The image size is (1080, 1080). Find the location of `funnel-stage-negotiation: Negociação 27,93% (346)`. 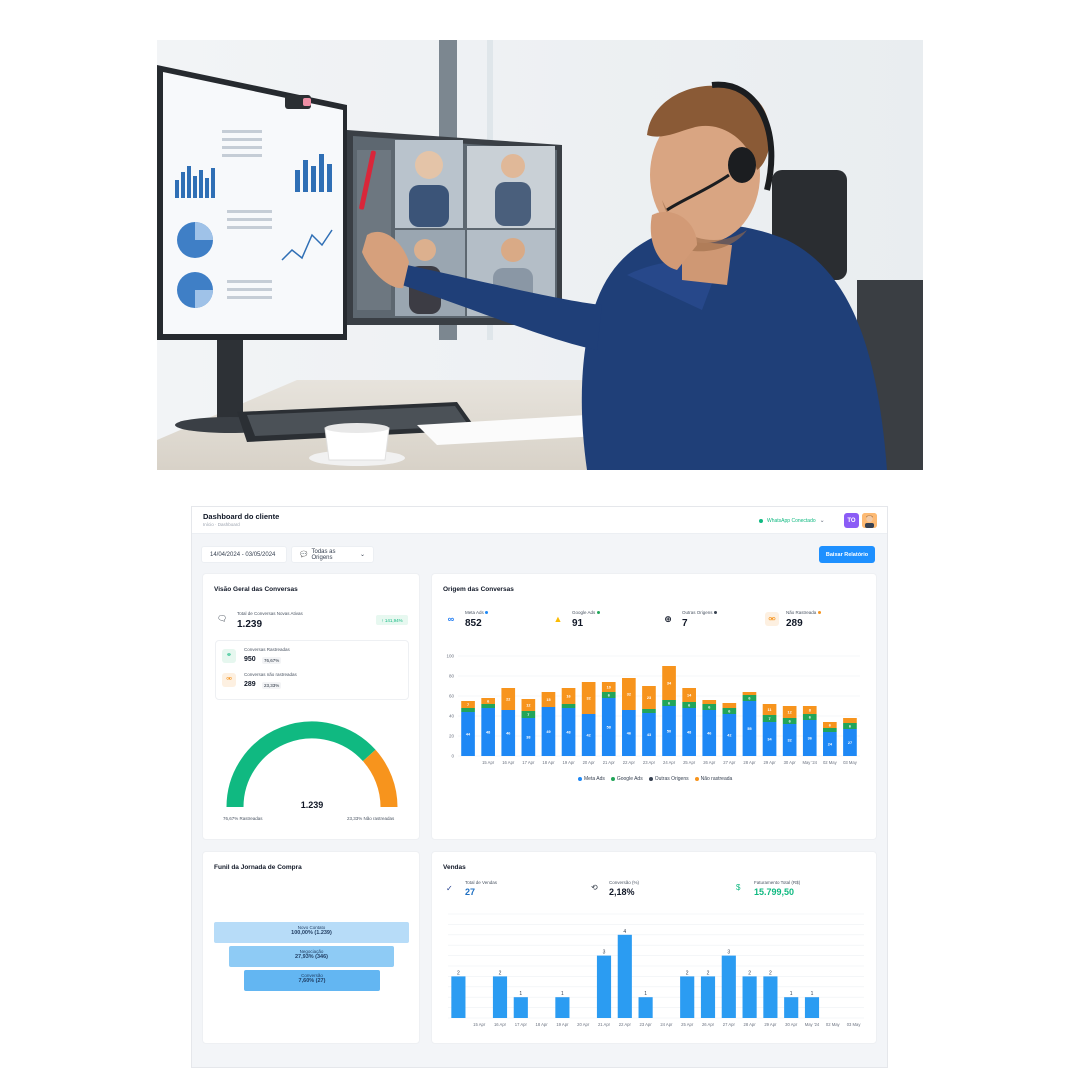

funnel-stage-negotiation: Negociação 27,93% (346) is located at coordinates (311, 956).